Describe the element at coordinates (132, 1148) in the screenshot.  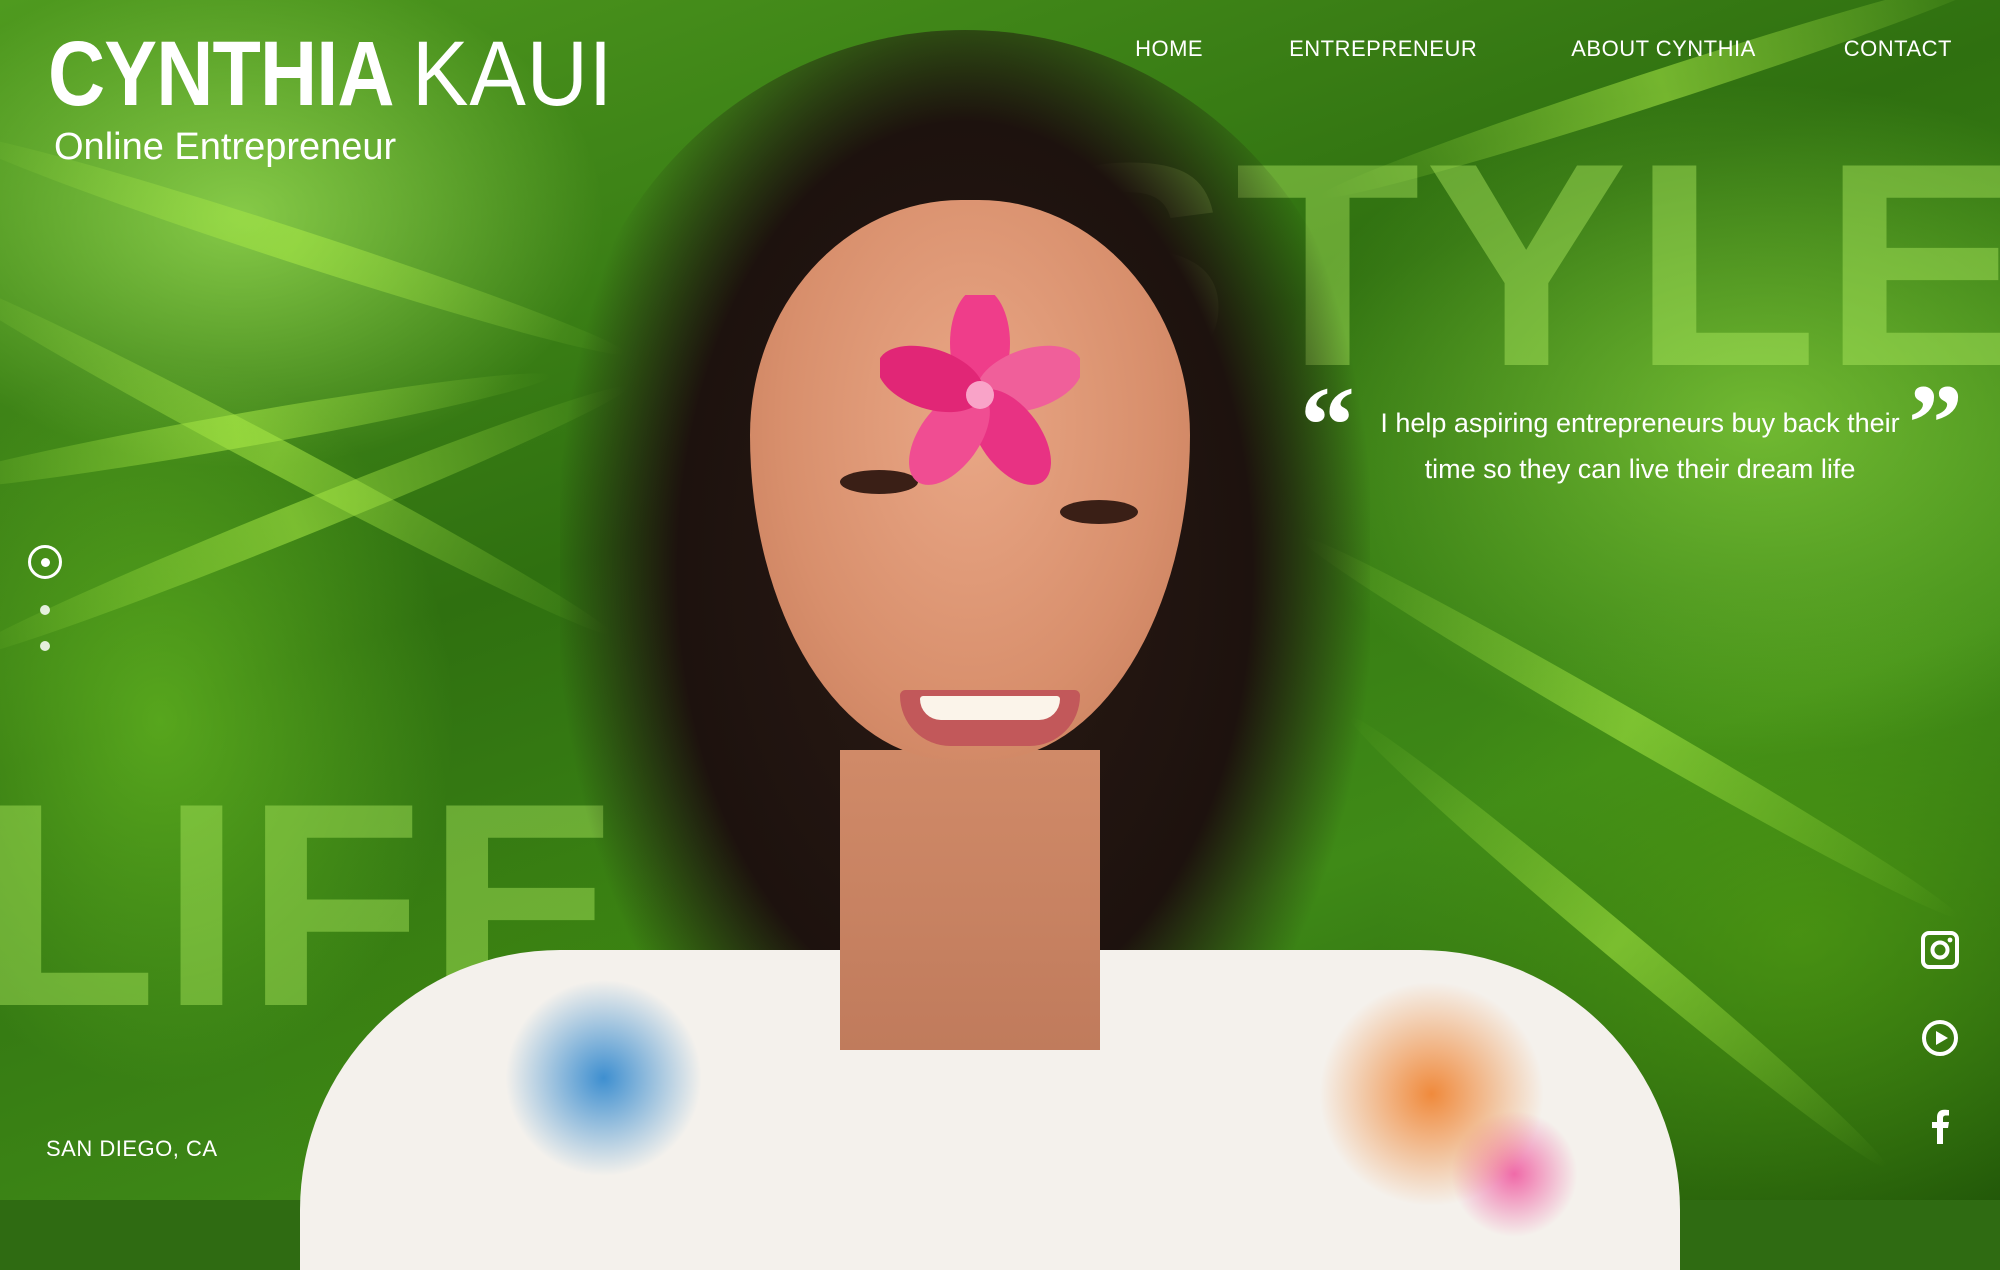
I see `location-label: SAN DIEGO, CA` at that location.